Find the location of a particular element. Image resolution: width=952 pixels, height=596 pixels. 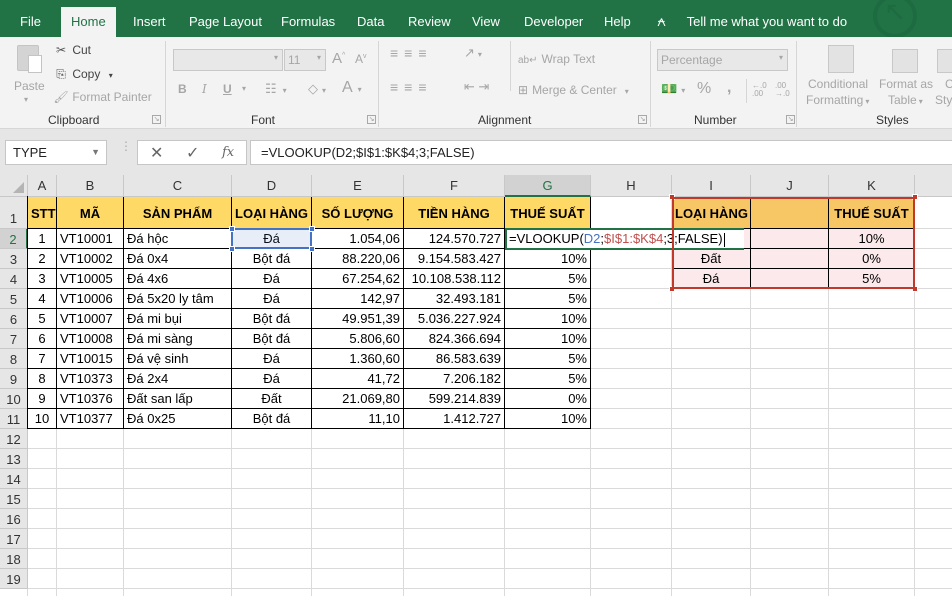

table-cell-tien-hang: 10.108.538.112 is located at coordinates (454, 279).